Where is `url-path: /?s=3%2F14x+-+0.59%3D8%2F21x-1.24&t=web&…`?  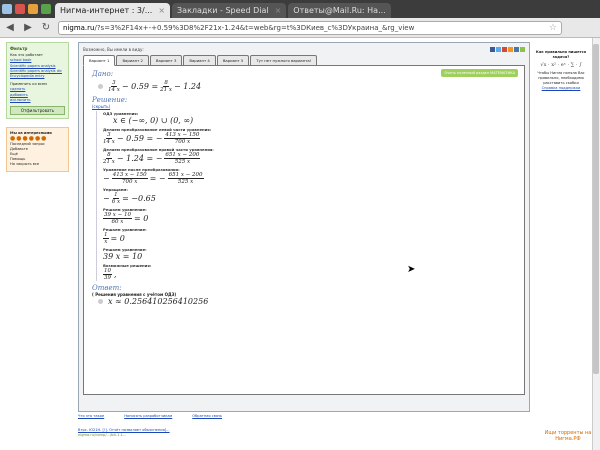 url-path: /?s=3%2F14x+-+0.59%3D8%2F21x-1.24&t=web&… is located at coordinates (254, 27).